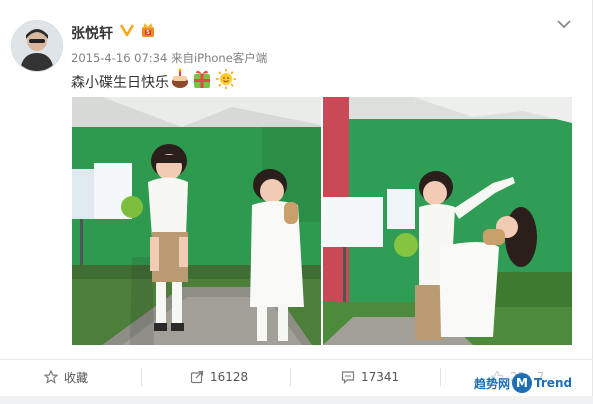 This screenshot has height=404, width=593. What do you see at coordinates (169, 58) in the screenshot?
I see `post-meta: 2015-4-16 07:34 来自iPhone客户端` at bounding box center [169, 58].